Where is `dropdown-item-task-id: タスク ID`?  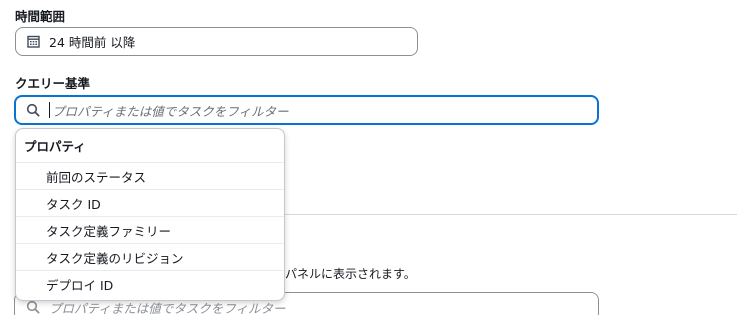 dropdown-item-task-id: タスク ID is located at coordinates (150, 203).